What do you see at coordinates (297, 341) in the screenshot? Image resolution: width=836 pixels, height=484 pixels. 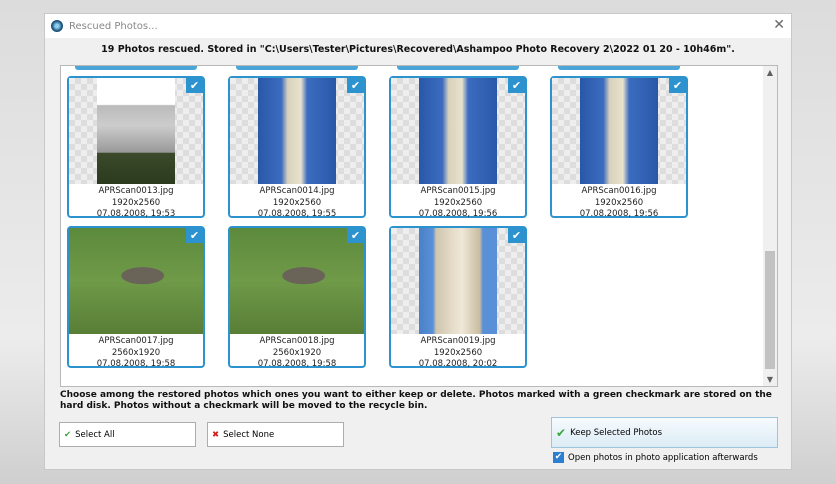 I see `photo-filename: APRScan0018.jpg` at bounding box center [297, 341].